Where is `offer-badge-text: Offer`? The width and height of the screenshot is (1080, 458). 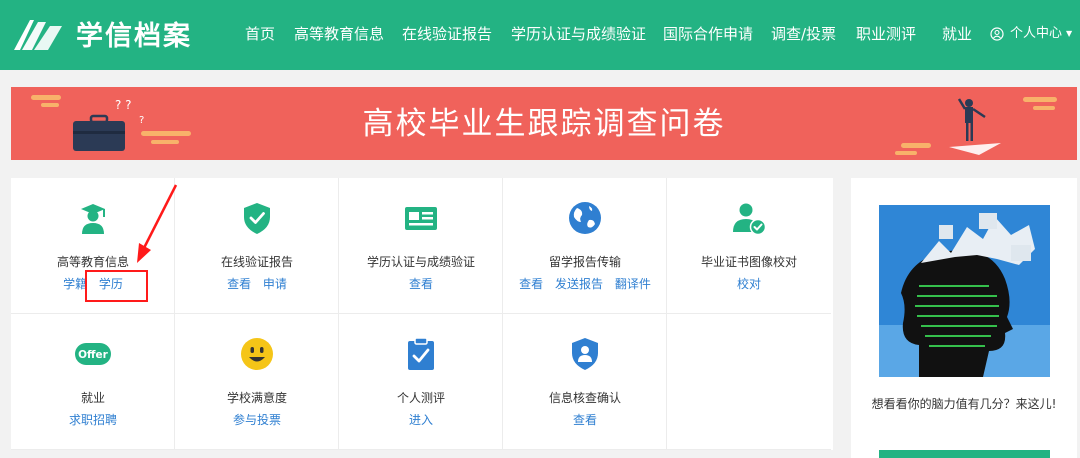 offer-badge-text: Offer is located at coordinates (93, 355).